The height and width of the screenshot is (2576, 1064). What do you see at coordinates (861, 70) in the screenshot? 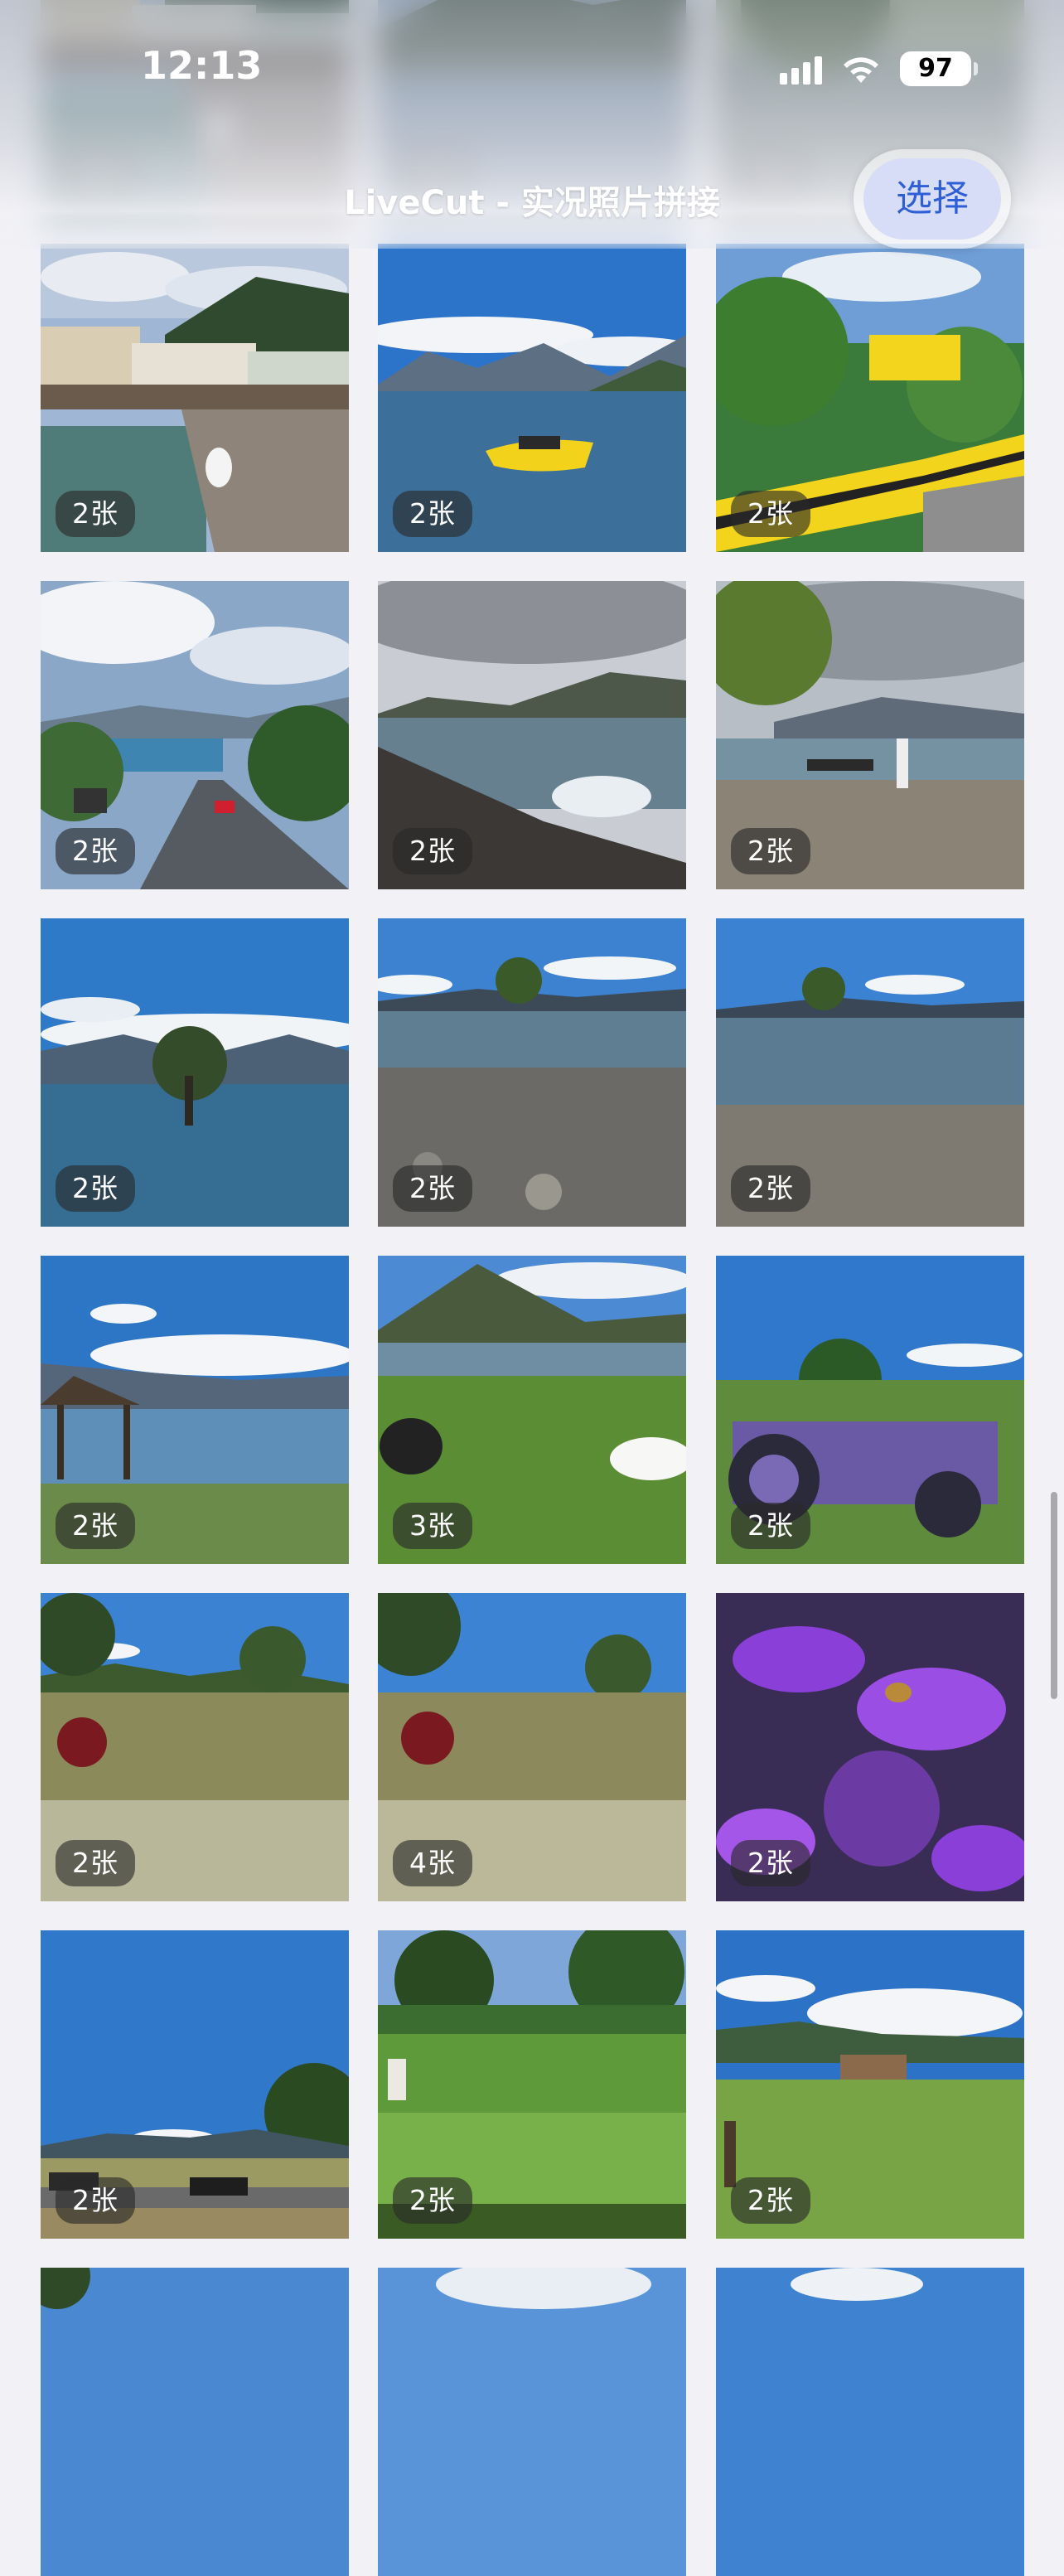
I see `wifi-icon` at bounding box center [861, 70].